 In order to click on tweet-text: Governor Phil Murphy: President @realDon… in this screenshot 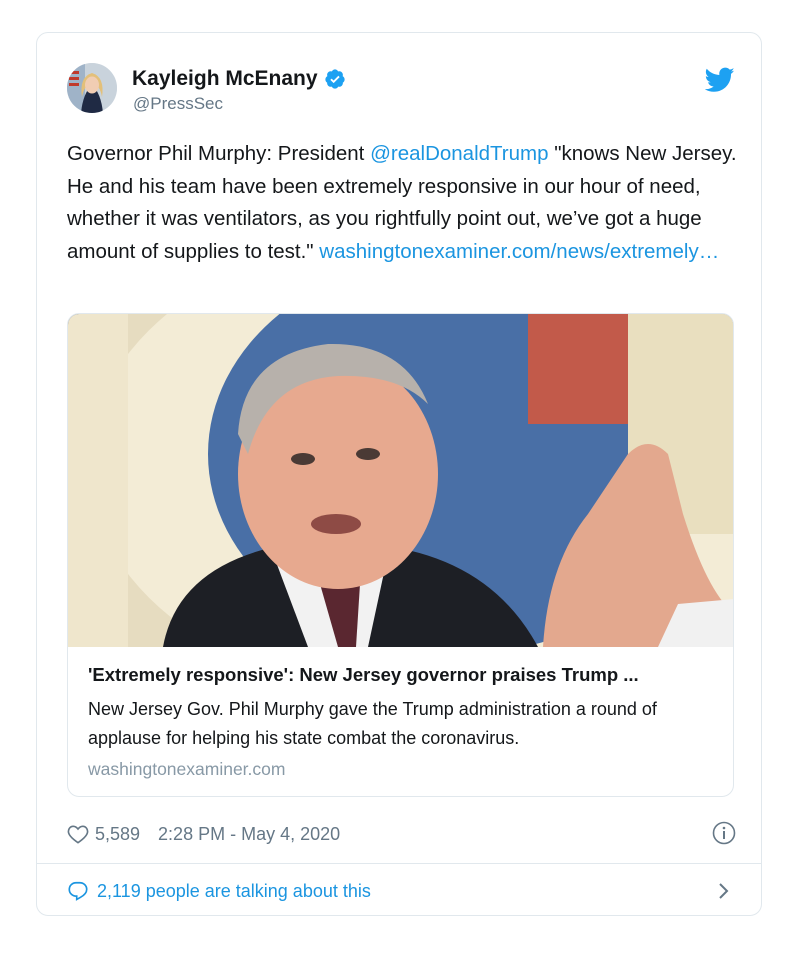, I will do `click(402, 203)`.